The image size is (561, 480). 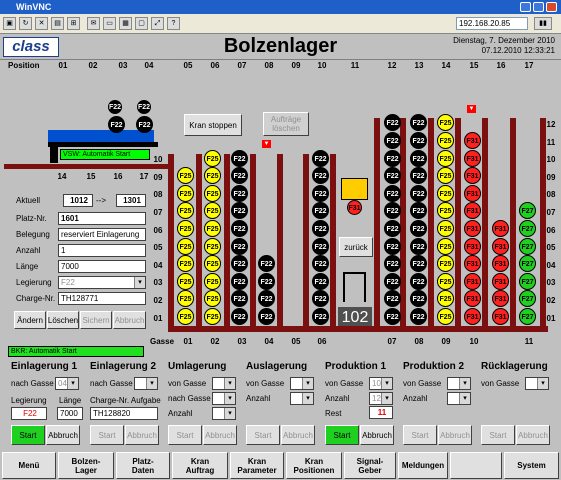 I want to click on nav-button: Platz- Daten, so click(x=143, y=465).